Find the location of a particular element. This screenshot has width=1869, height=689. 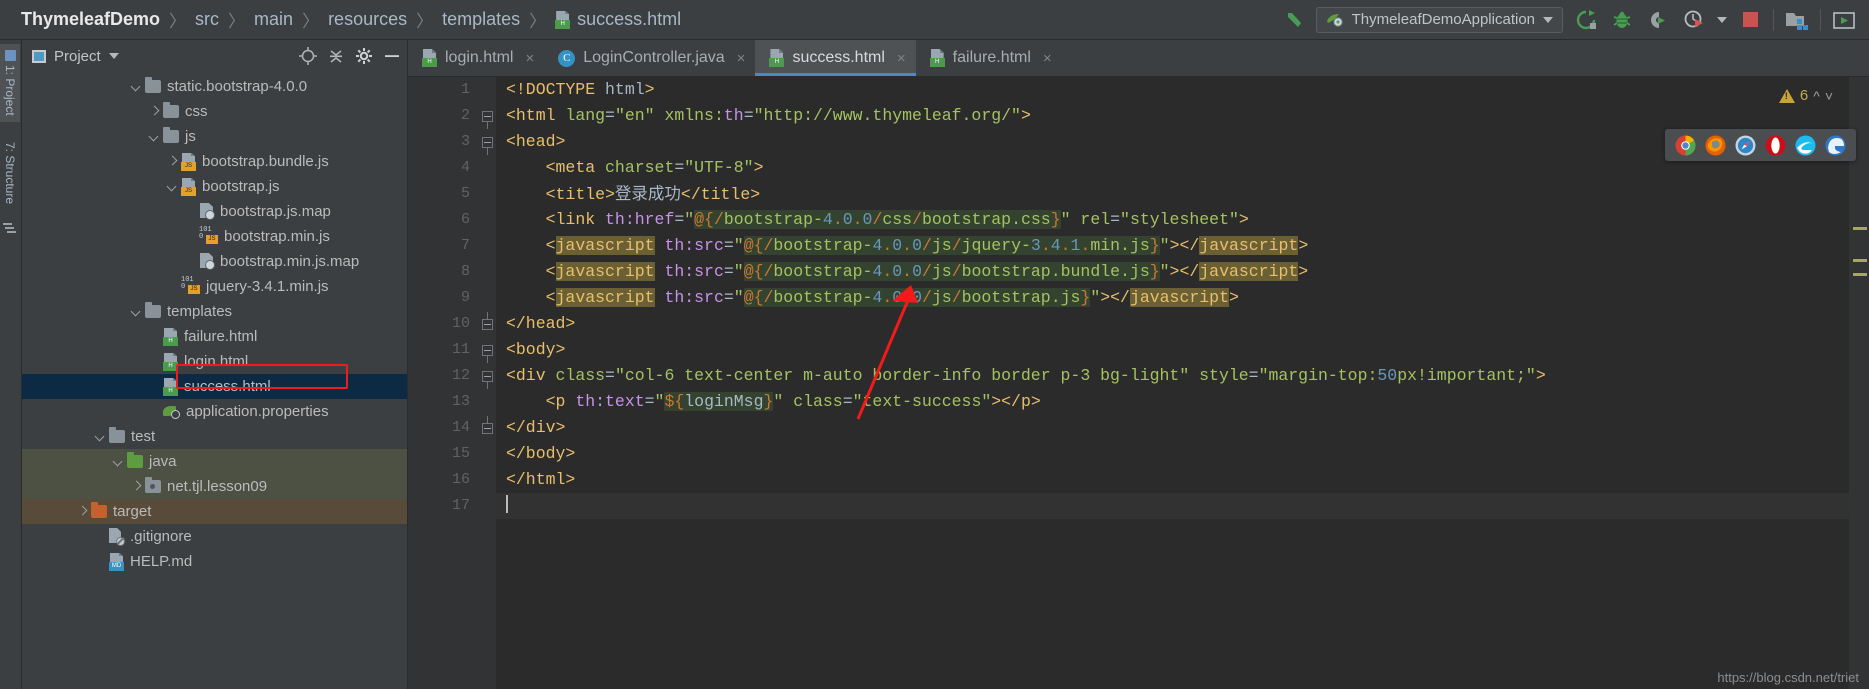

project-tool-icon is located at coordinates (10, 55).